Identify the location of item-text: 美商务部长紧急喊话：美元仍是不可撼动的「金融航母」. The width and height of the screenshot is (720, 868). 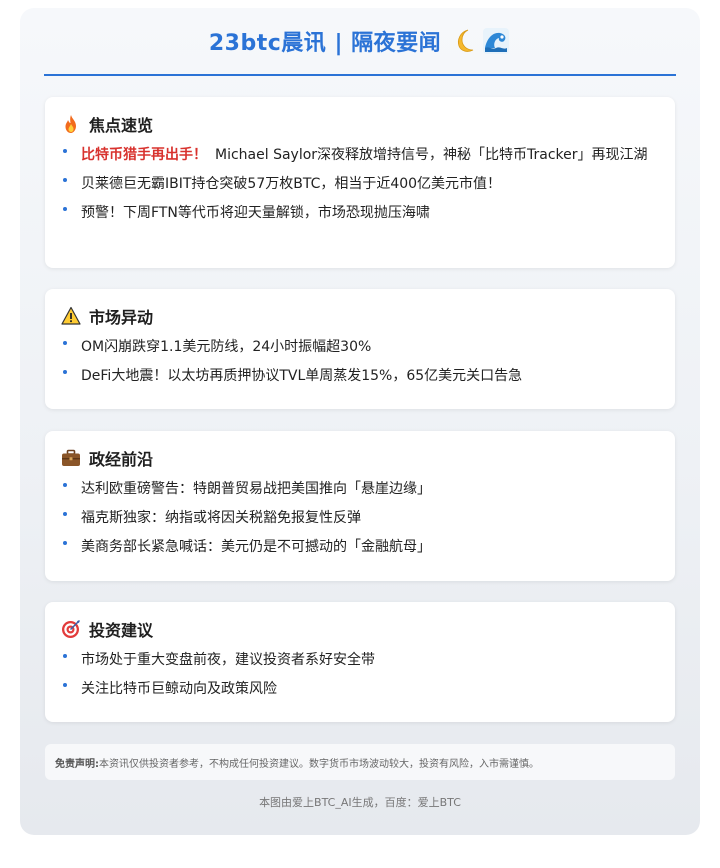
(256, 547).